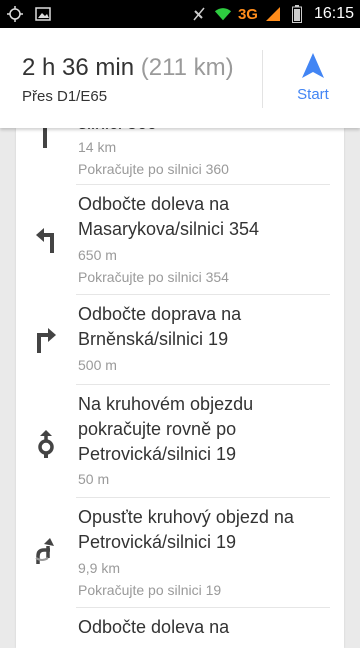 This screenshot has height=648, width=360. What do you see at coordinates (297, 14) in the screenshot?
I see `battery-icon` at bounding box center [297, 14].